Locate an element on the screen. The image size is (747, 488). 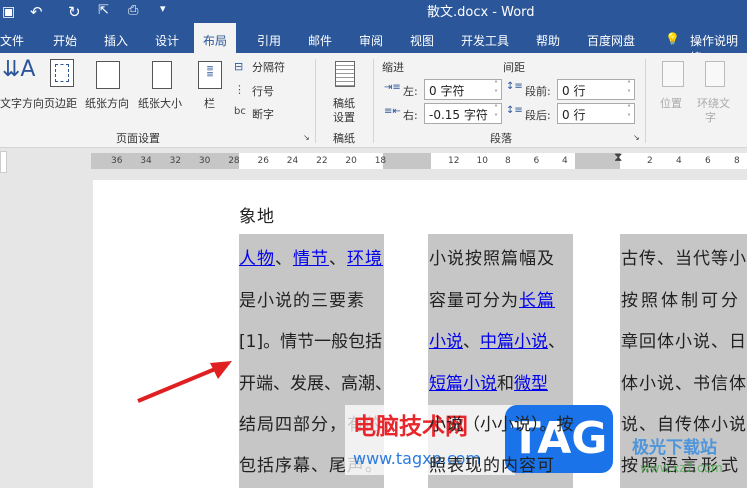
tab-layout: 布局 is located at coordinates (215, 38).